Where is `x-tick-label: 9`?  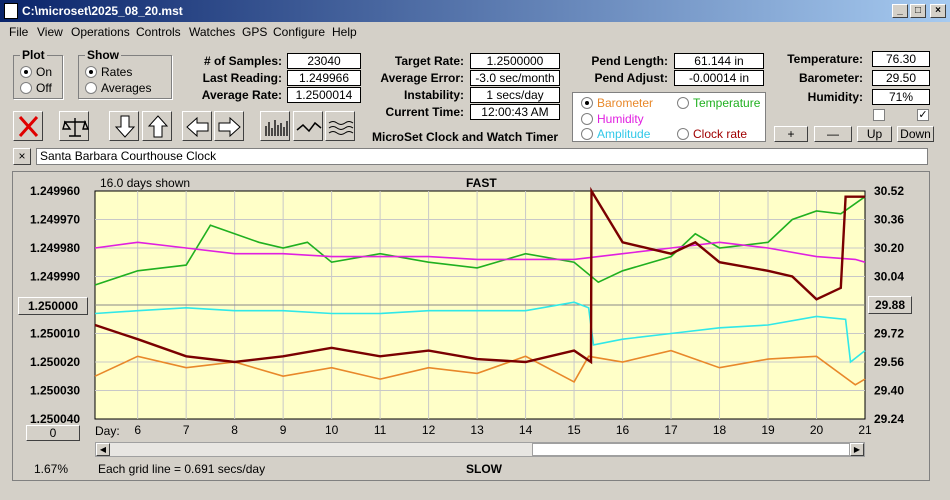
x-tick-label: 9 is located at coordinates (283, 430).